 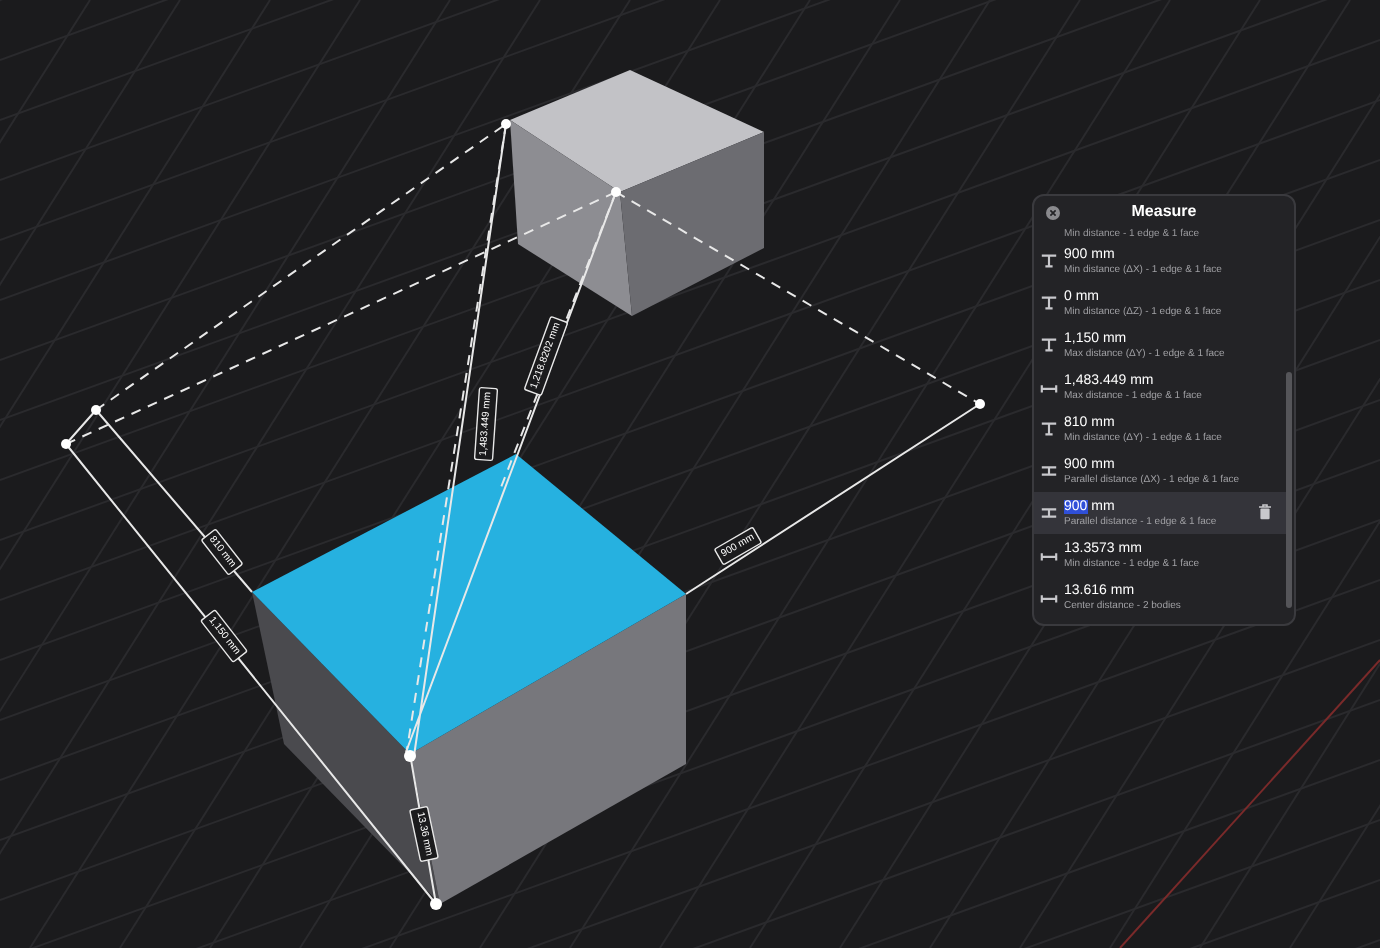 What do you see at coordinates (1053, 212) in the screenshot?
I see `close-icon` at bounding box center [1053, 212].